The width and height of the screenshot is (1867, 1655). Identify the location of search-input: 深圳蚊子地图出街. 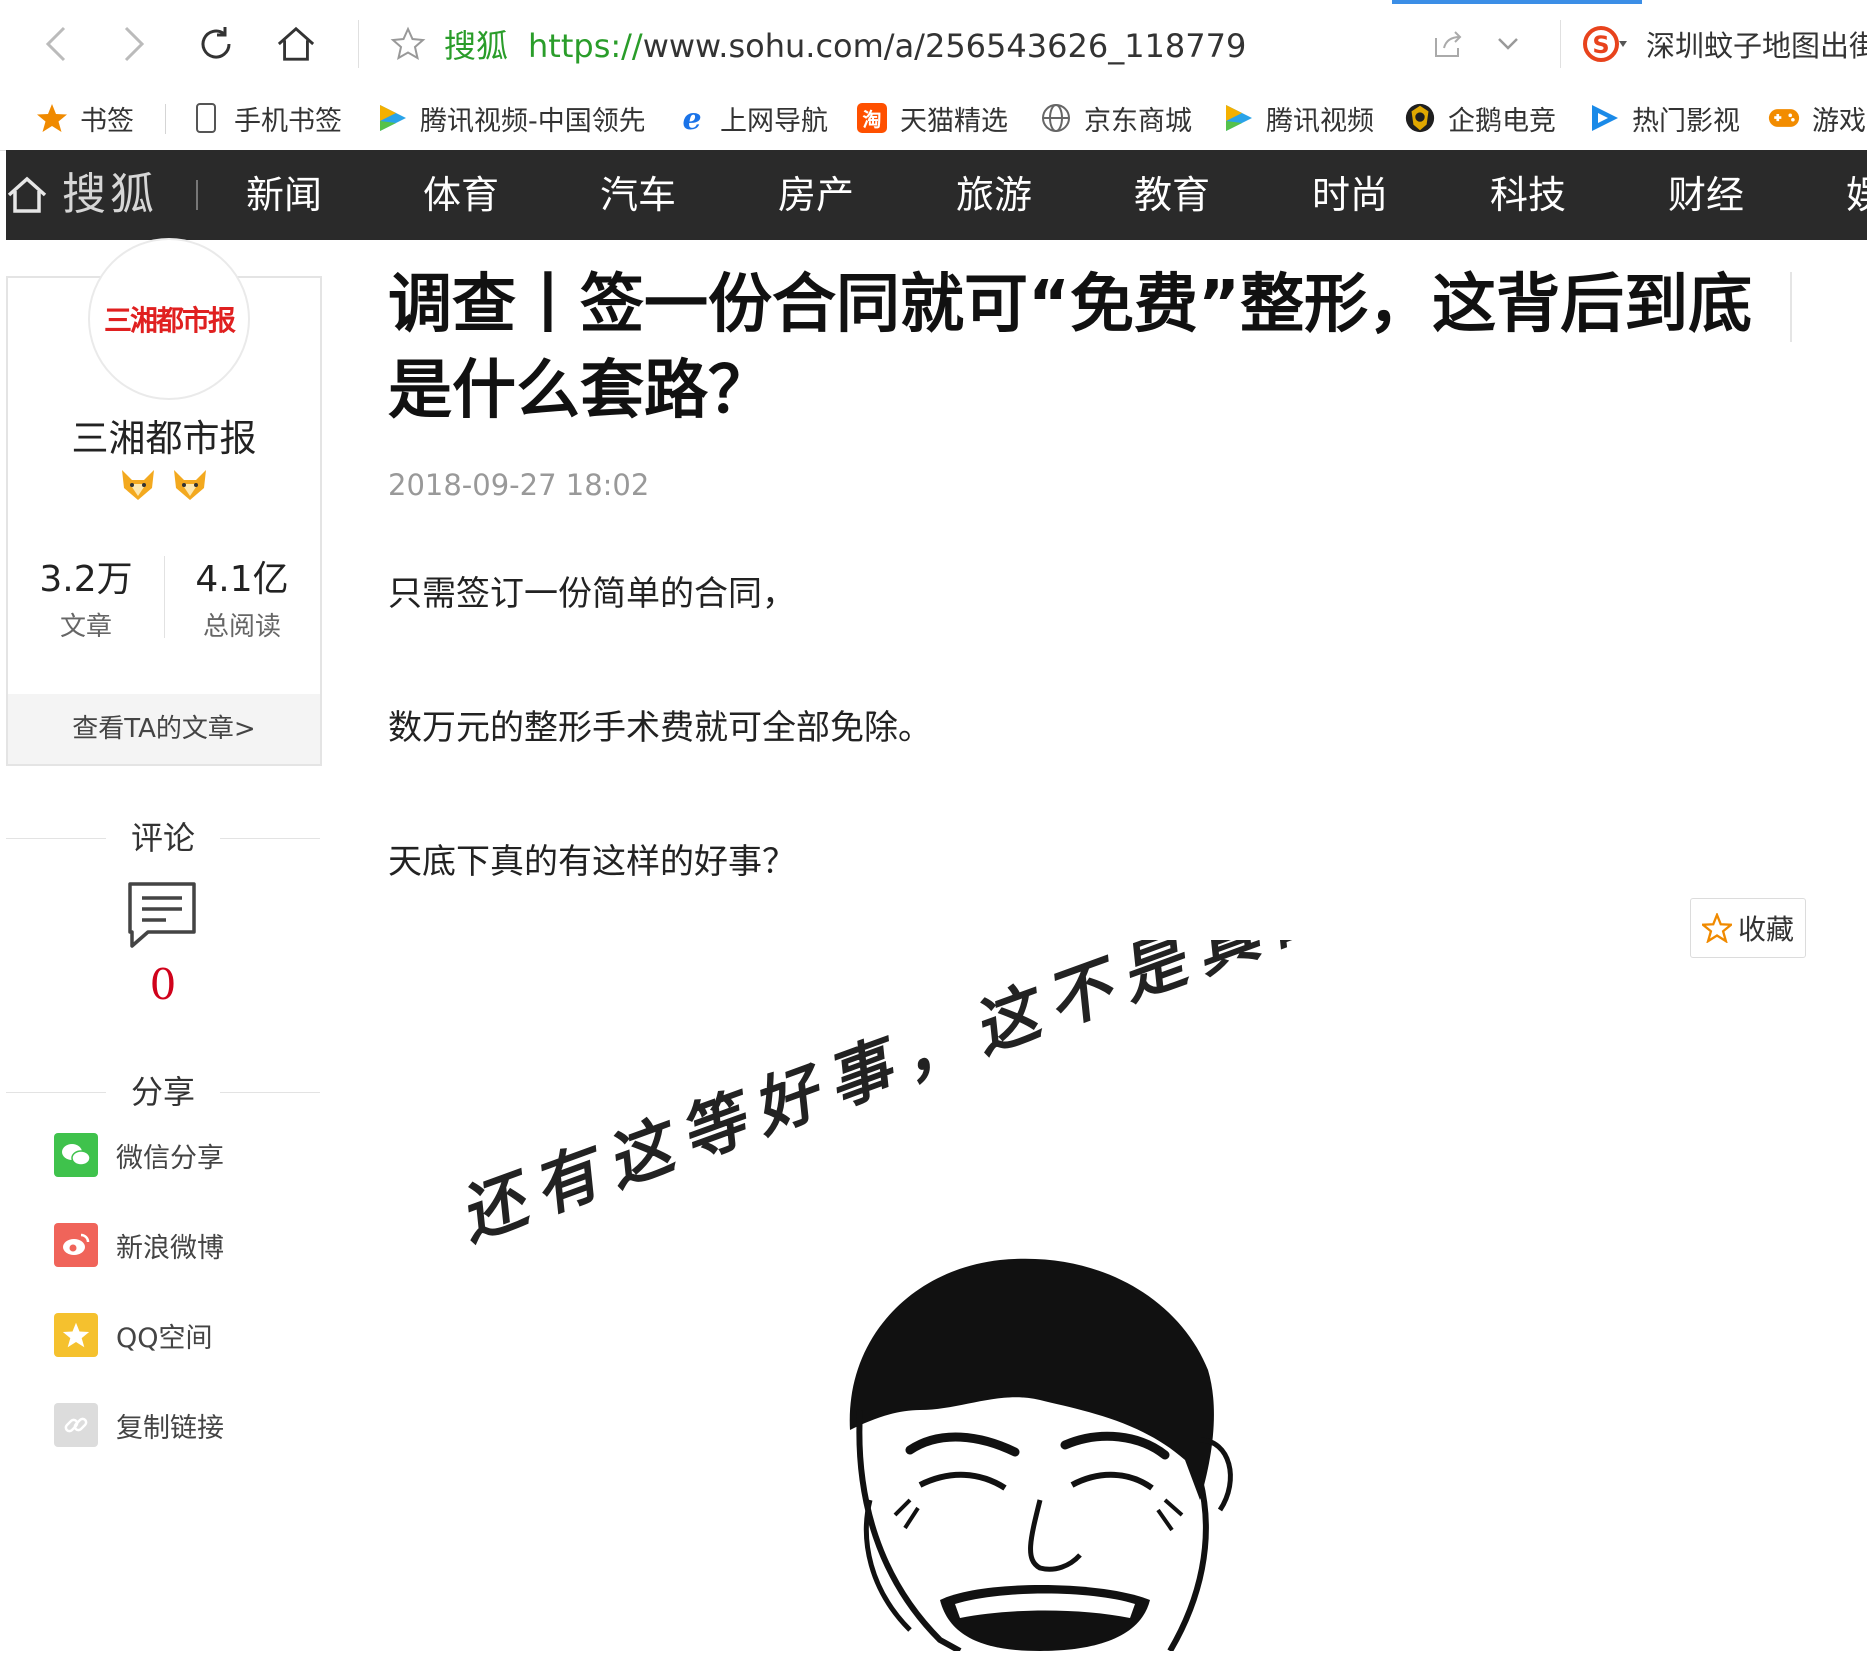
(1756, 46).